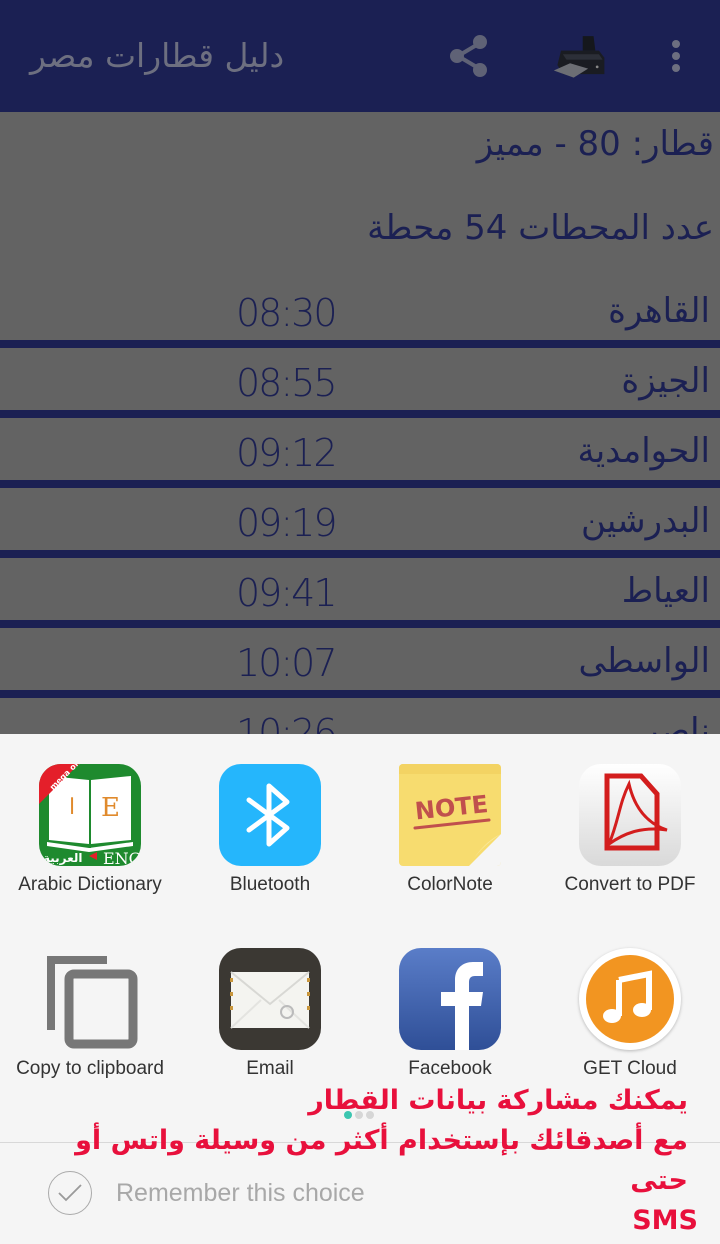 This screenshot has width=720, height=1244. Describe the element at coordinates (360, 453) in the screenshot. I see `station-row: الحوامدية 09:12` at that location.